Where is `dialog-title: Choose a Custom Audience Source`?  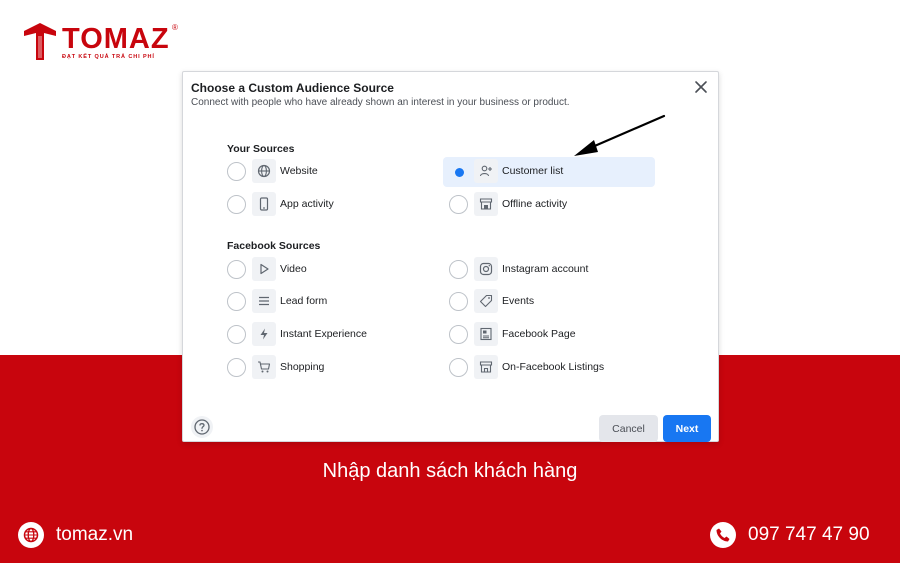 dialog-title: Choose a Custom Audience Source is located at coordinates (292, 88).